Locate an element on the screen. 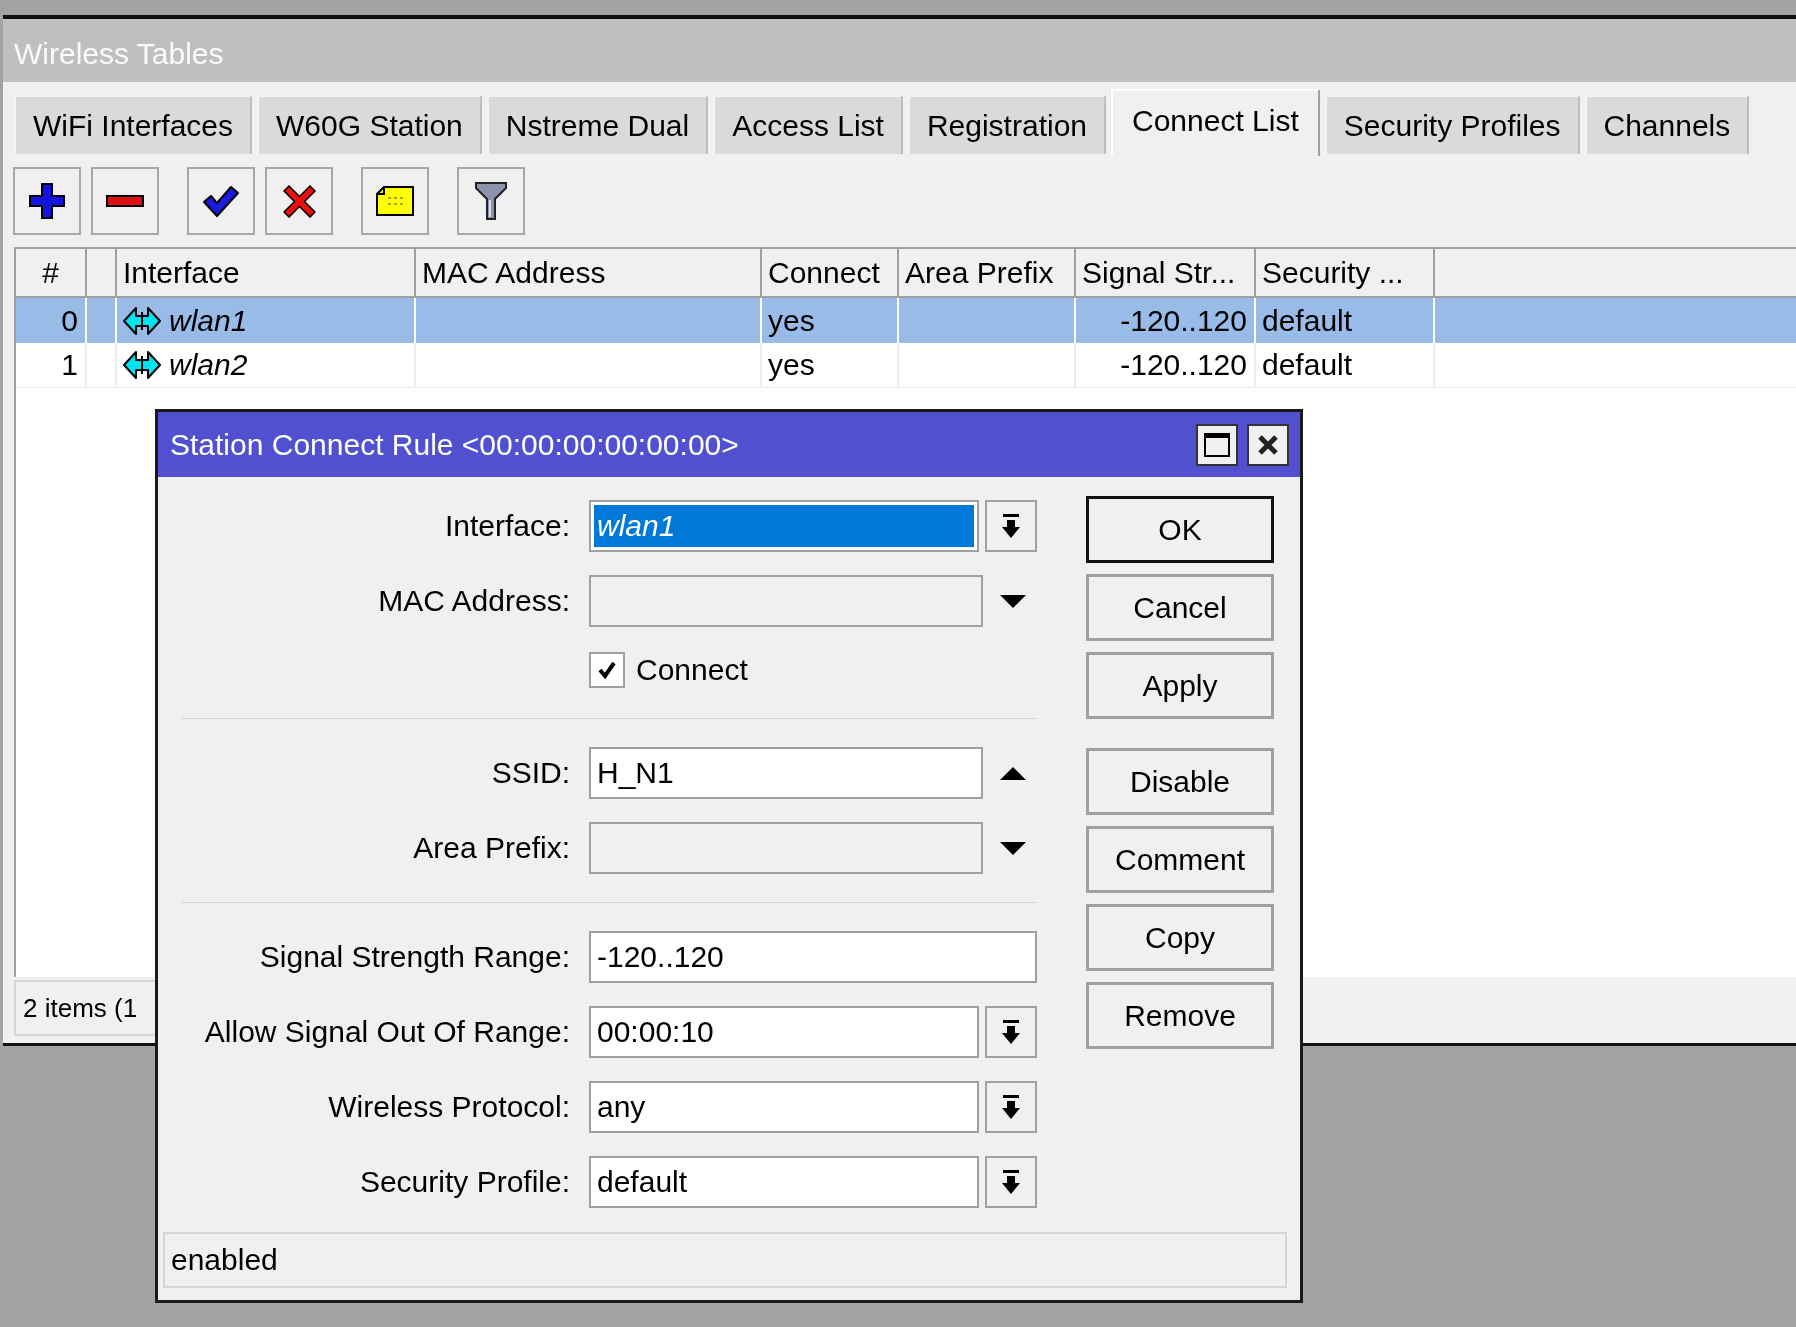  tab: Connect List is located at coordinates (1215, 122).